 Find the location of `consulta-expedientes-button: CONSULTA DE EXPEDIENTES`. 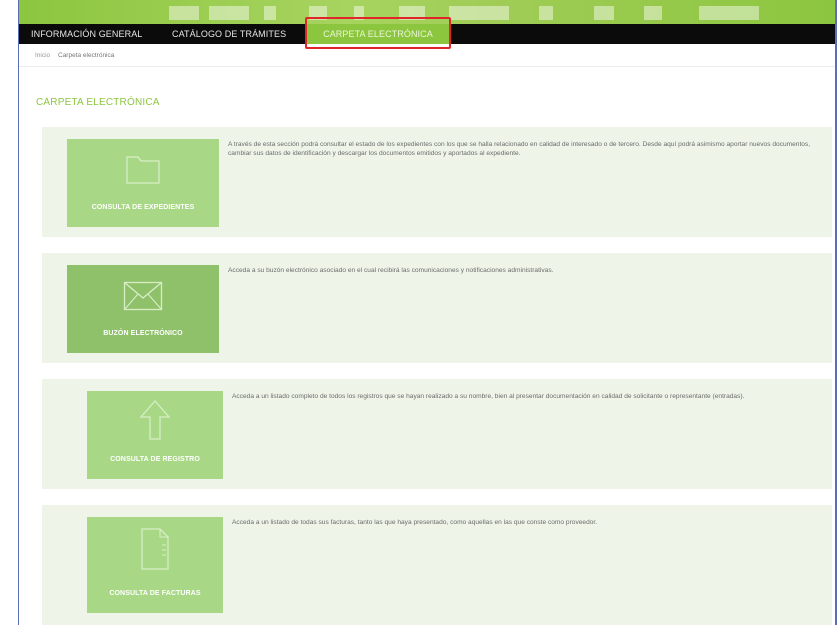

consulta-expedientes-button: CONSULTA DE EXPEDIENTES is located at coordinates (143, 183).